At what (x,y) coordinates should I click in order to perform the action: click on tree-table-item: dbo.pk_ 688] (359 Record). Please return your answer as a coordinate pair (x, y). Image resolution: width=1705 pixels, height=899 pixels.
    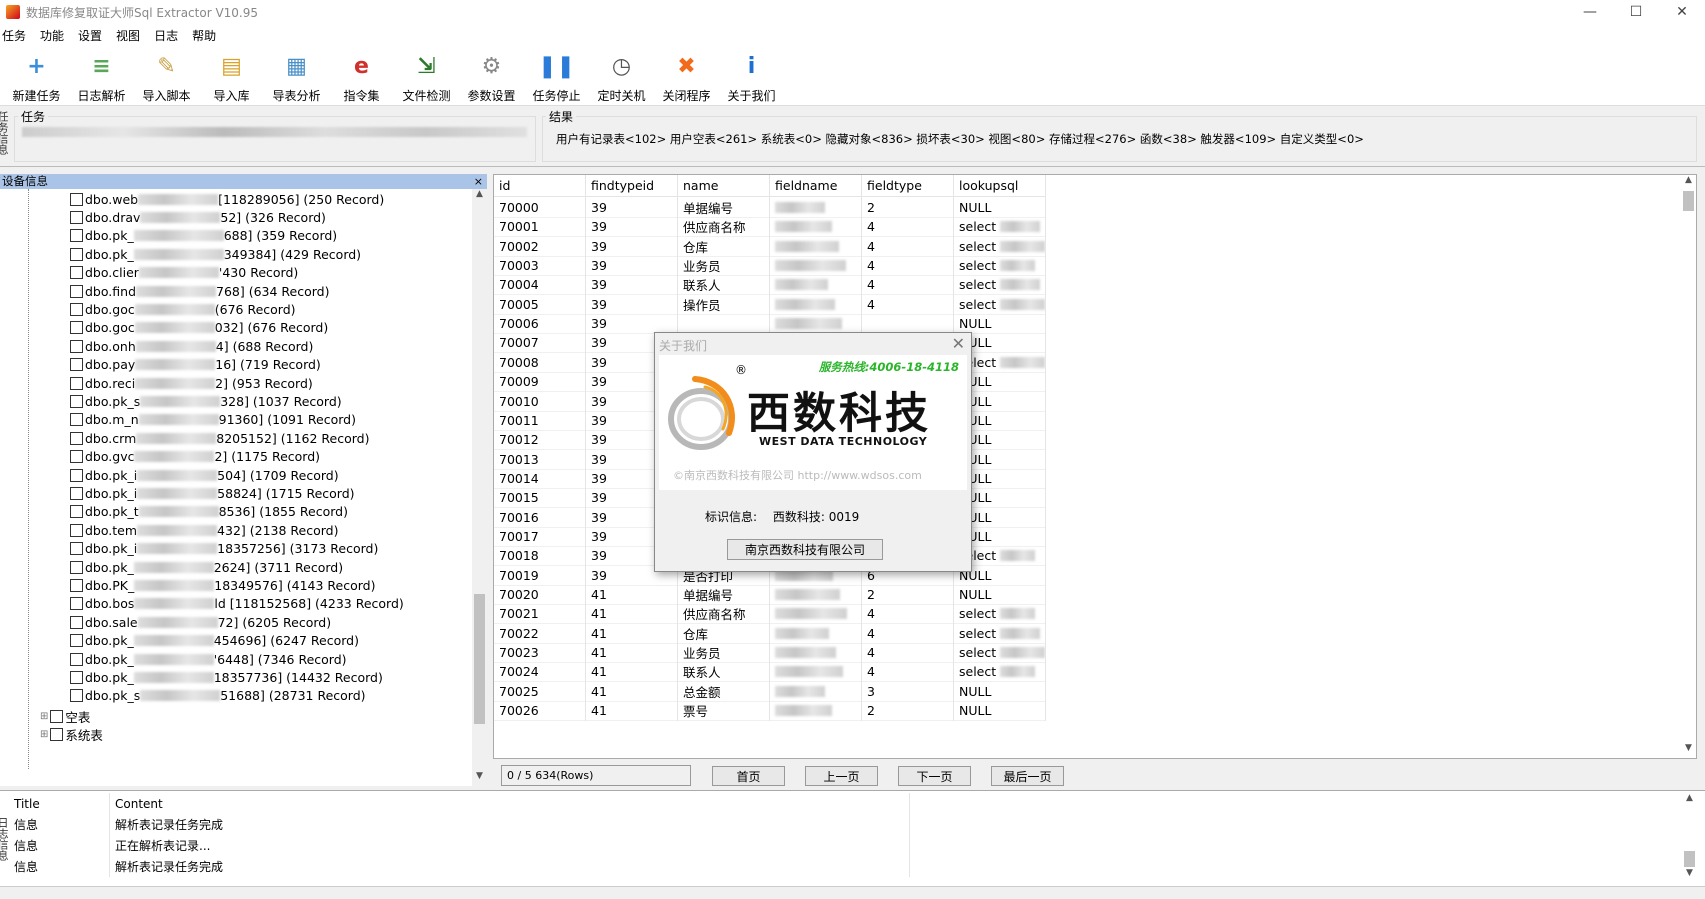
    Looking at the image, I should click on (203, 236).